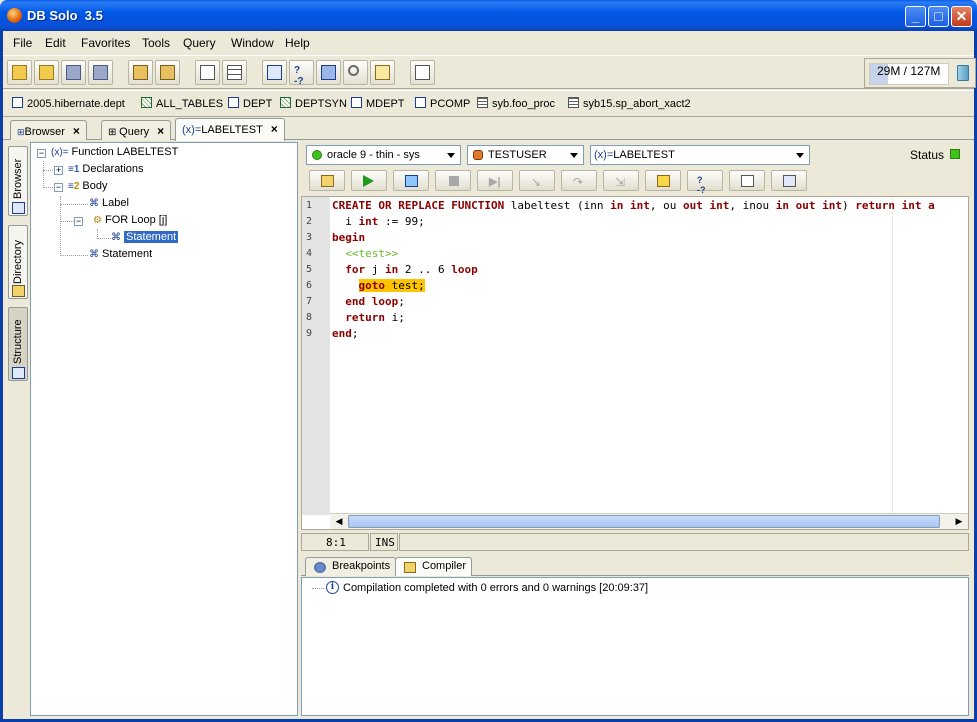 The height and width of the screenshot is (722, 977). What do you see at coordinates (274, 72) in the screenshot?
I see `schema-button` at bounding box center [274, 72].